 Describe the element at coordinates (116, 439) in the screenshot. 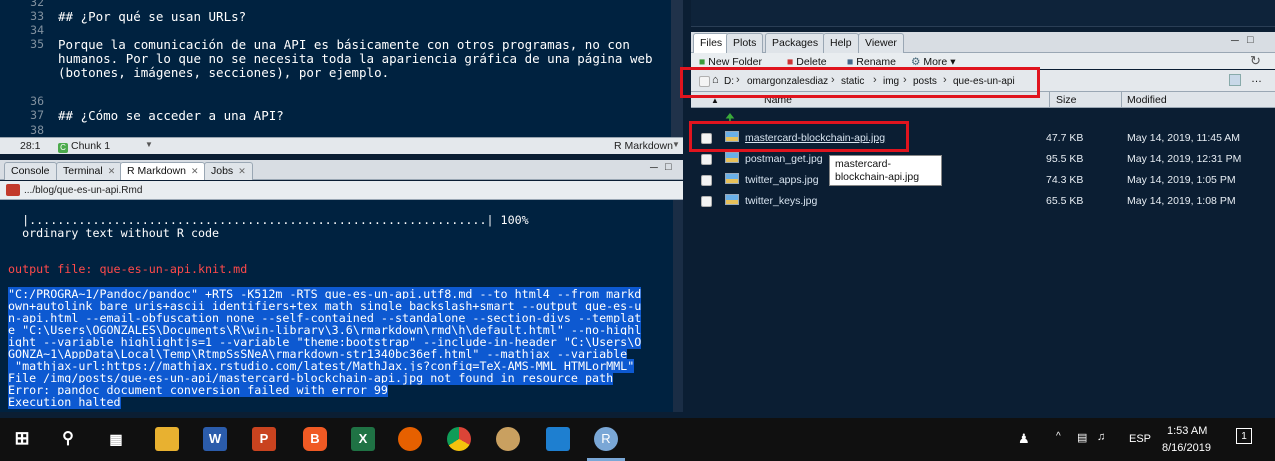

I see `task-view-icon: ▦` at that location.